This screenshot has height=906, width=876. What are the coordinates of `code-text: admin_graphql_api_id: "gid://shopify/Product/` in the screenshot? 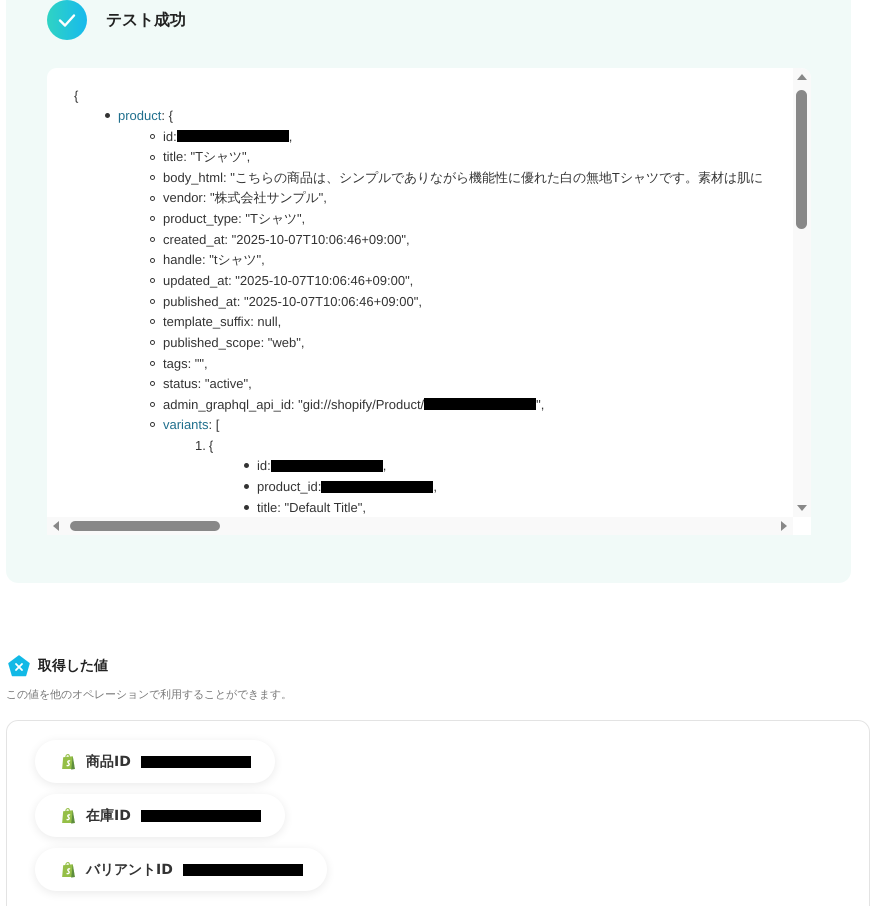 It's located at (293, 404).